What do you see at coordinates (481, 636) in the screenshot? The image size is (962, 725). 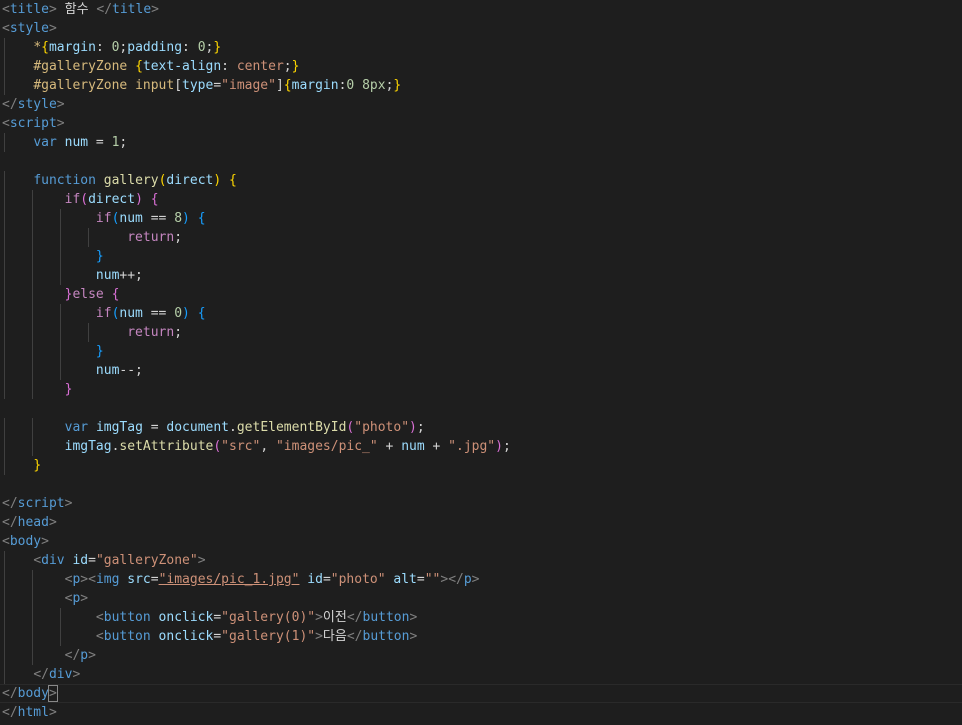 I see `code-line: <button onclick="gallery(1)">다음</button>` at bounding box center [481, 636].